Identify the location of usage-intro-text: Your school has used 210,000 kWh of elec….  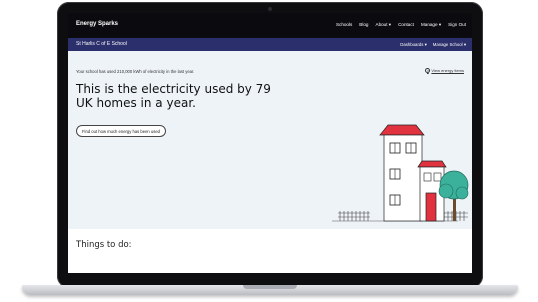
(135, 71).